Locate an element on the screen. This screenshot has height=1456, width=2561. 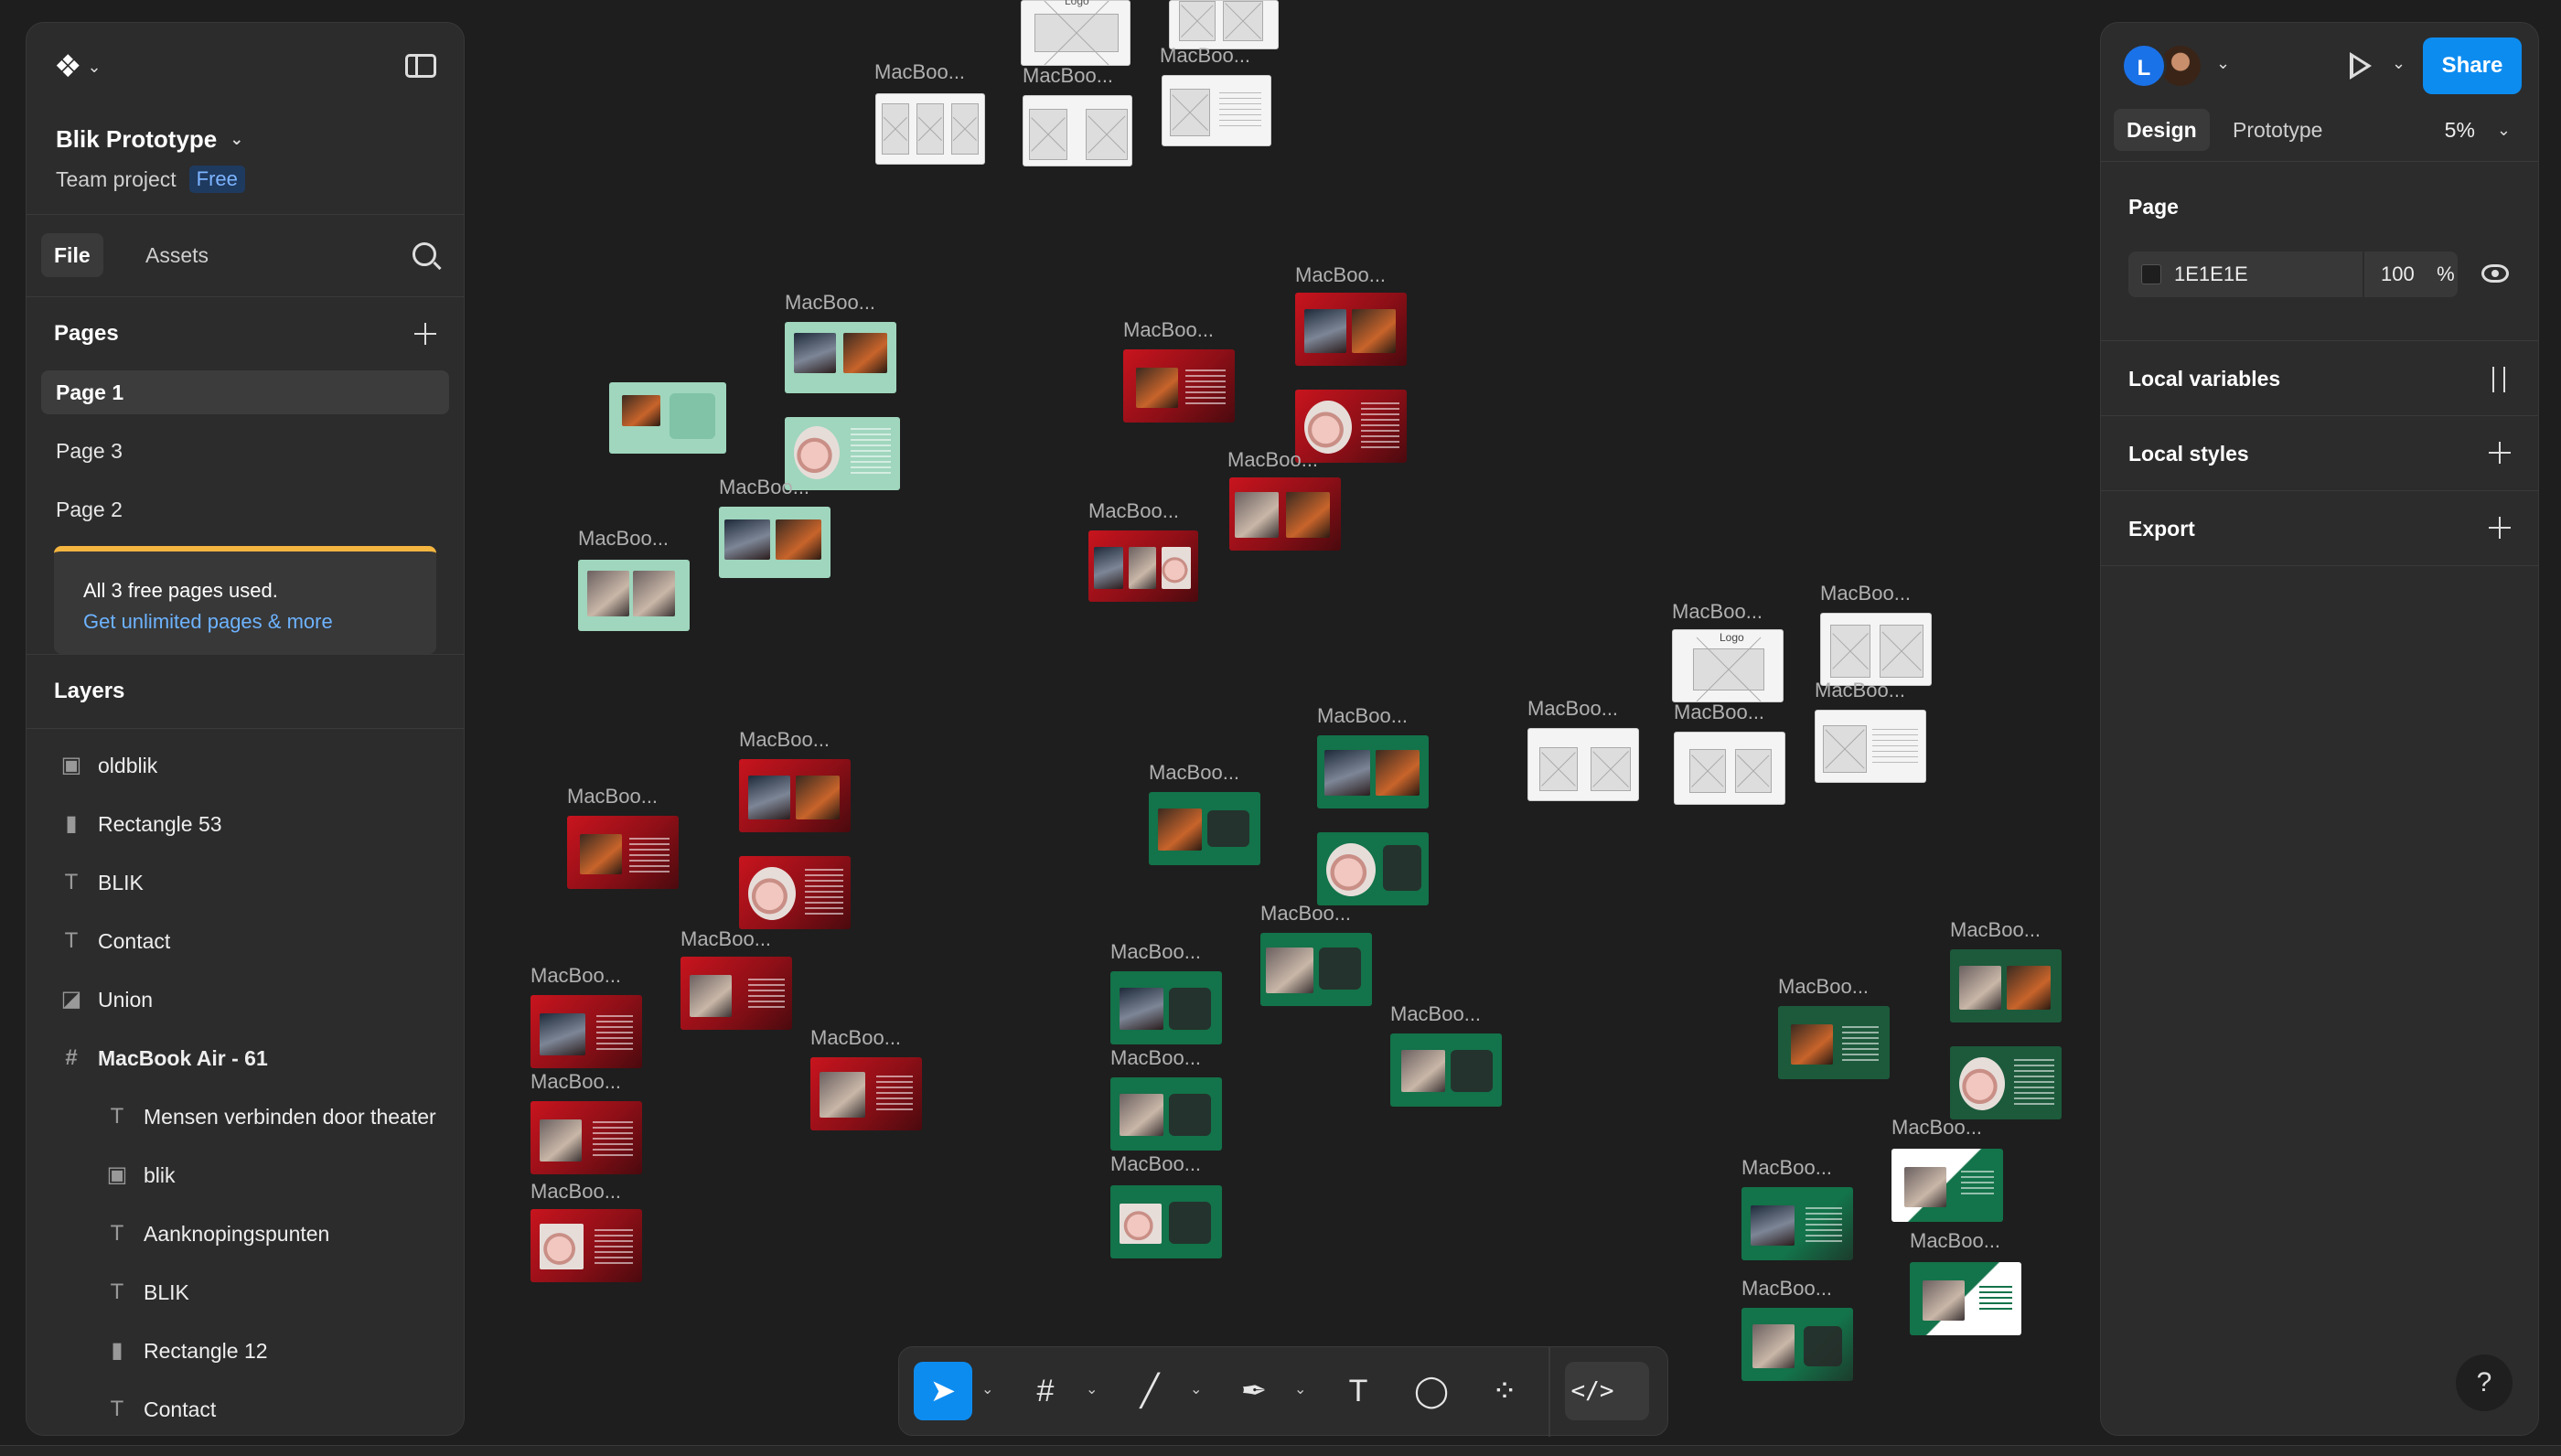
frame-tool-icon: # is located at coordinates (1045, 1391).